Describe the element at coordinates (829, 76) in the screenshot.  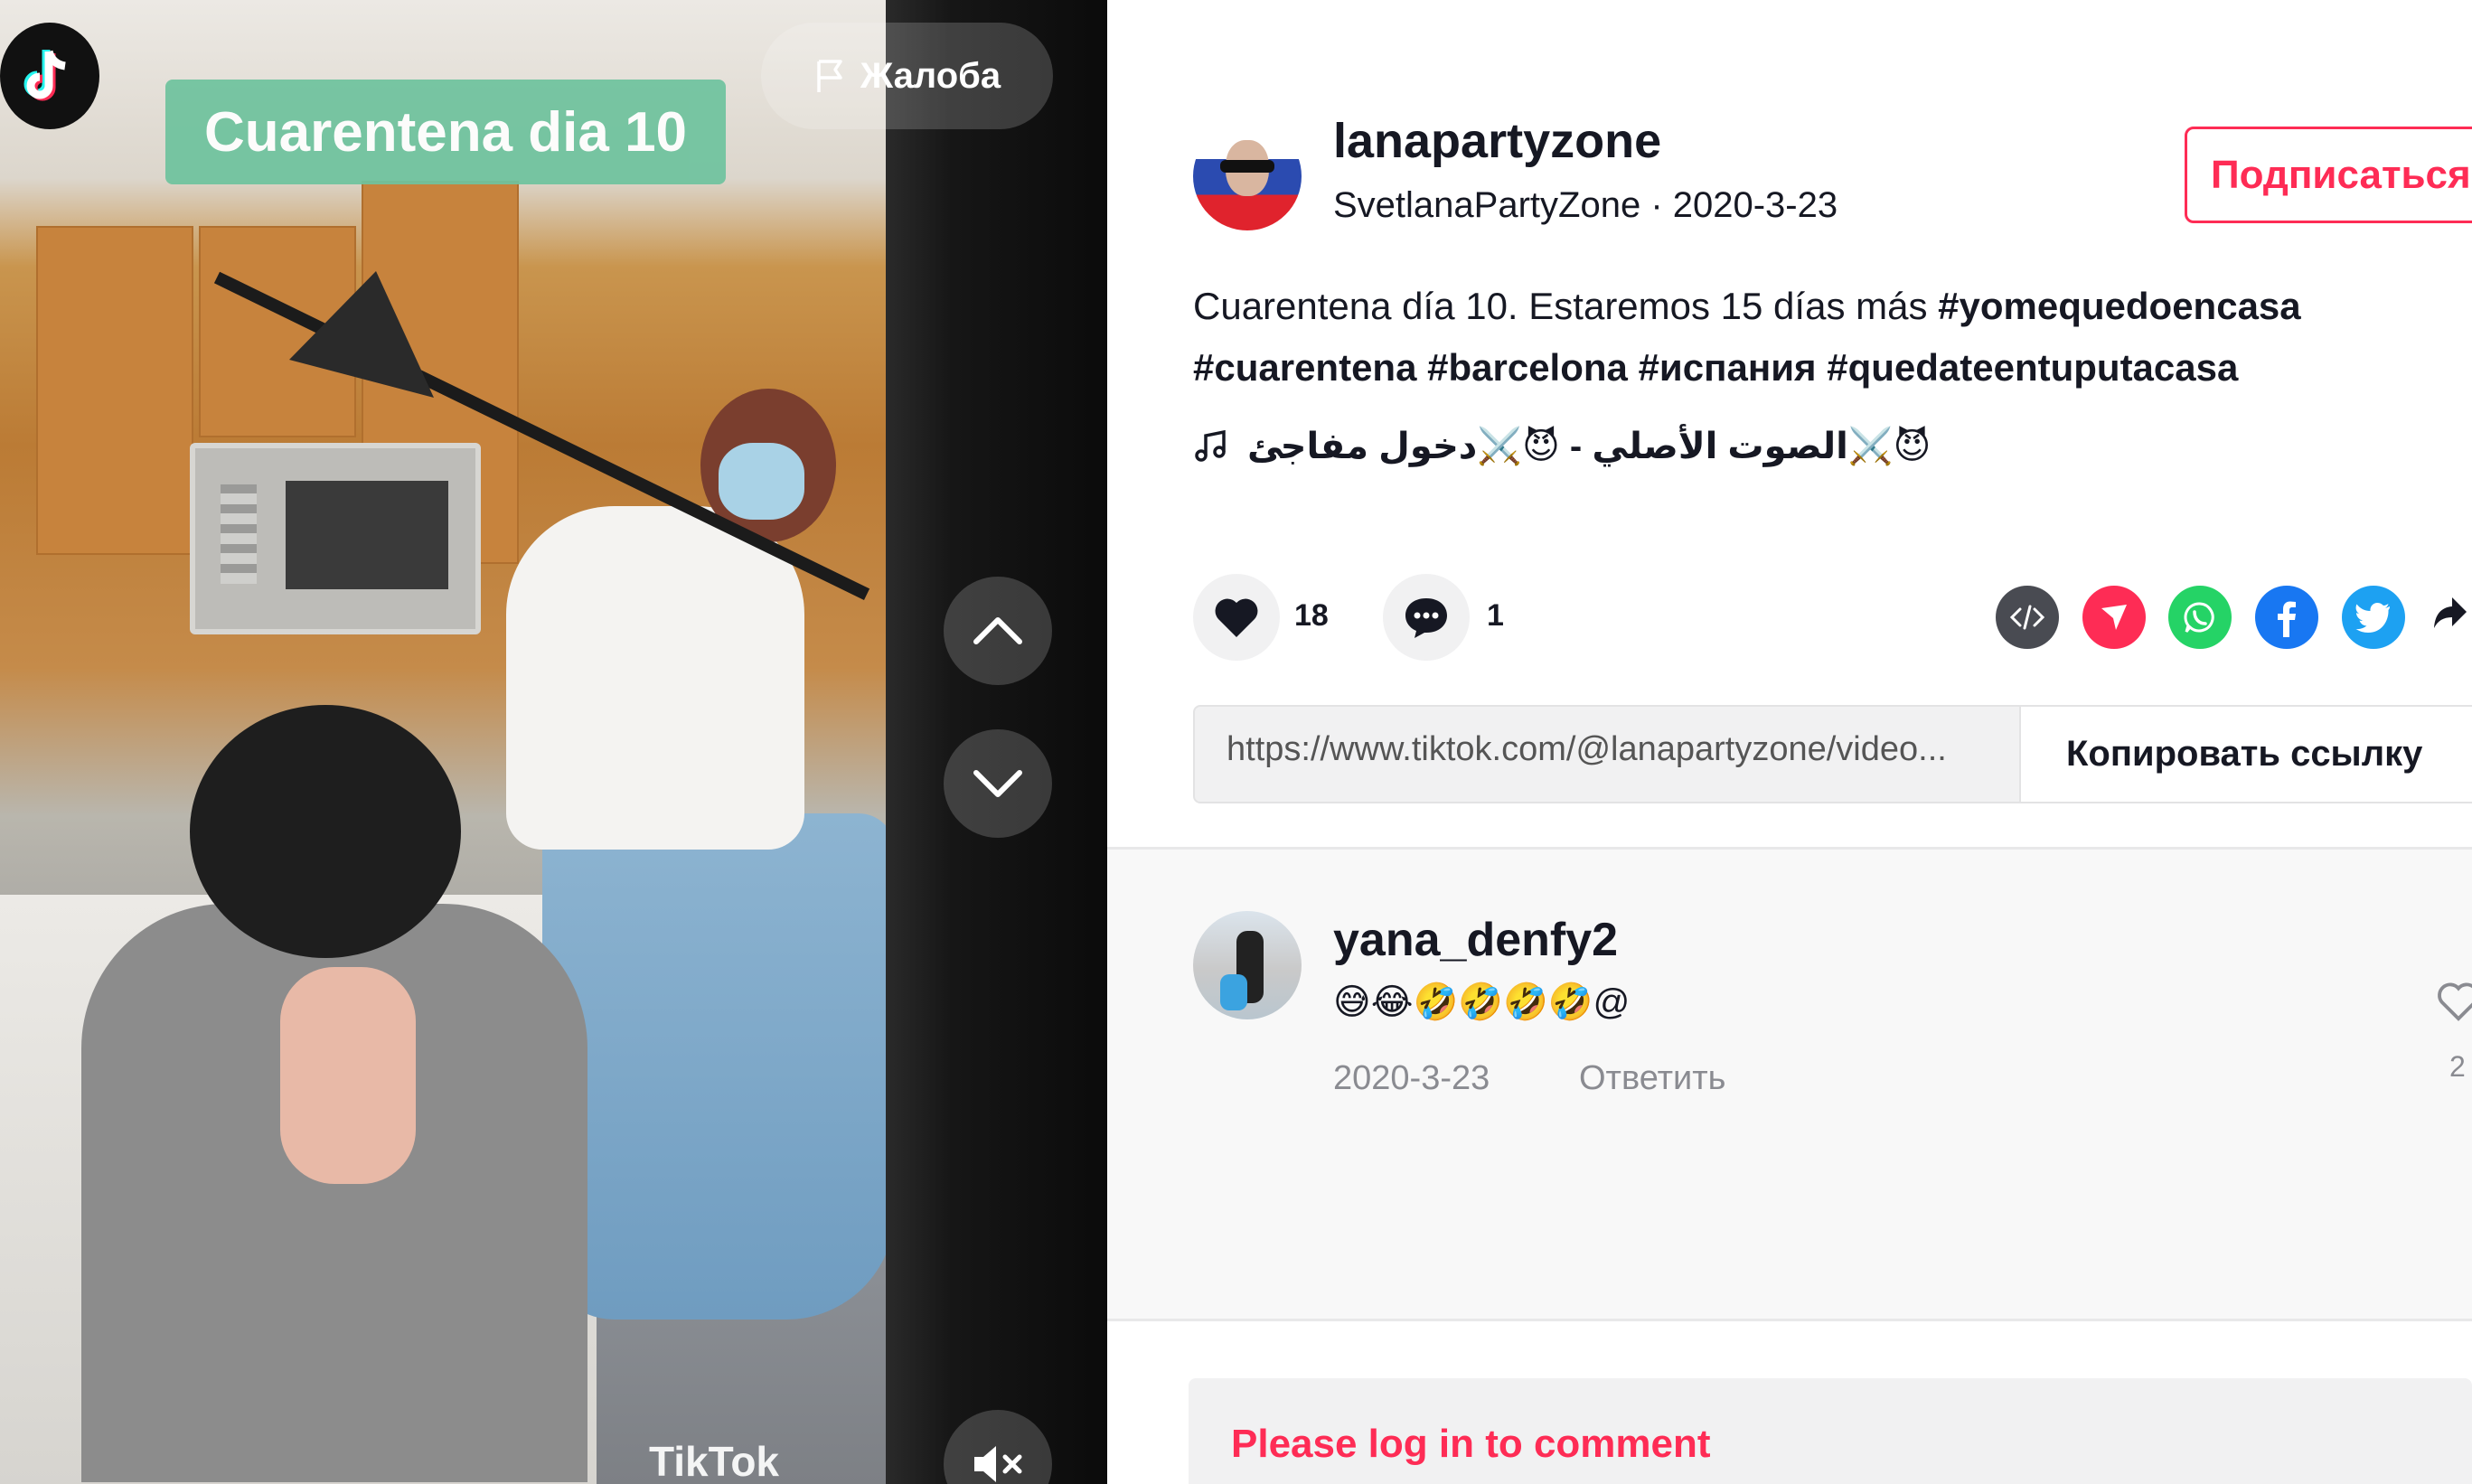
I see `flag-icon` at that location.